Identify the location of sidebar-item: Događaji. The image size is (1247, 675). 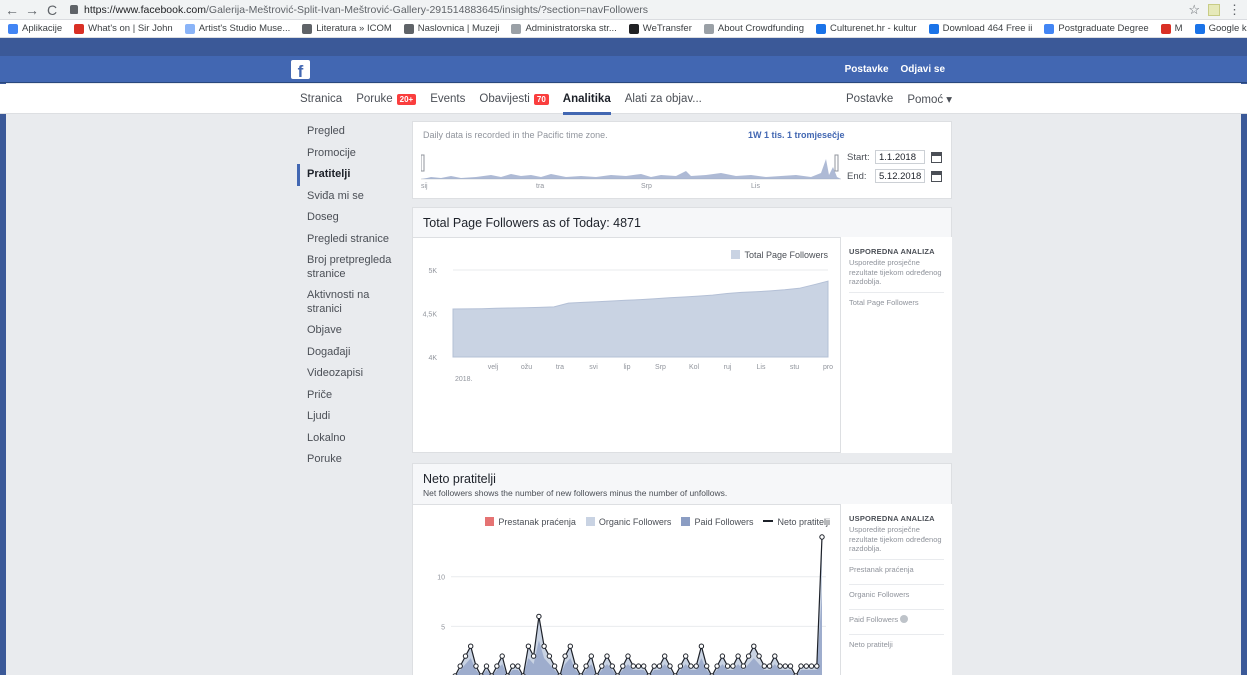
(351, 353).